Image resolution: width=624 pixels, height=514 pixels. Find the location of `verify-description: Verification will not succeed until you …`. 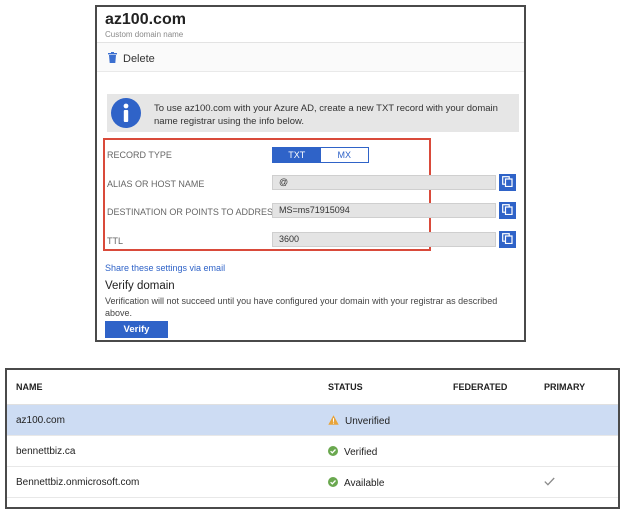

verify-description: Verification will not succeed until you … is located at coordinates (301, 307).